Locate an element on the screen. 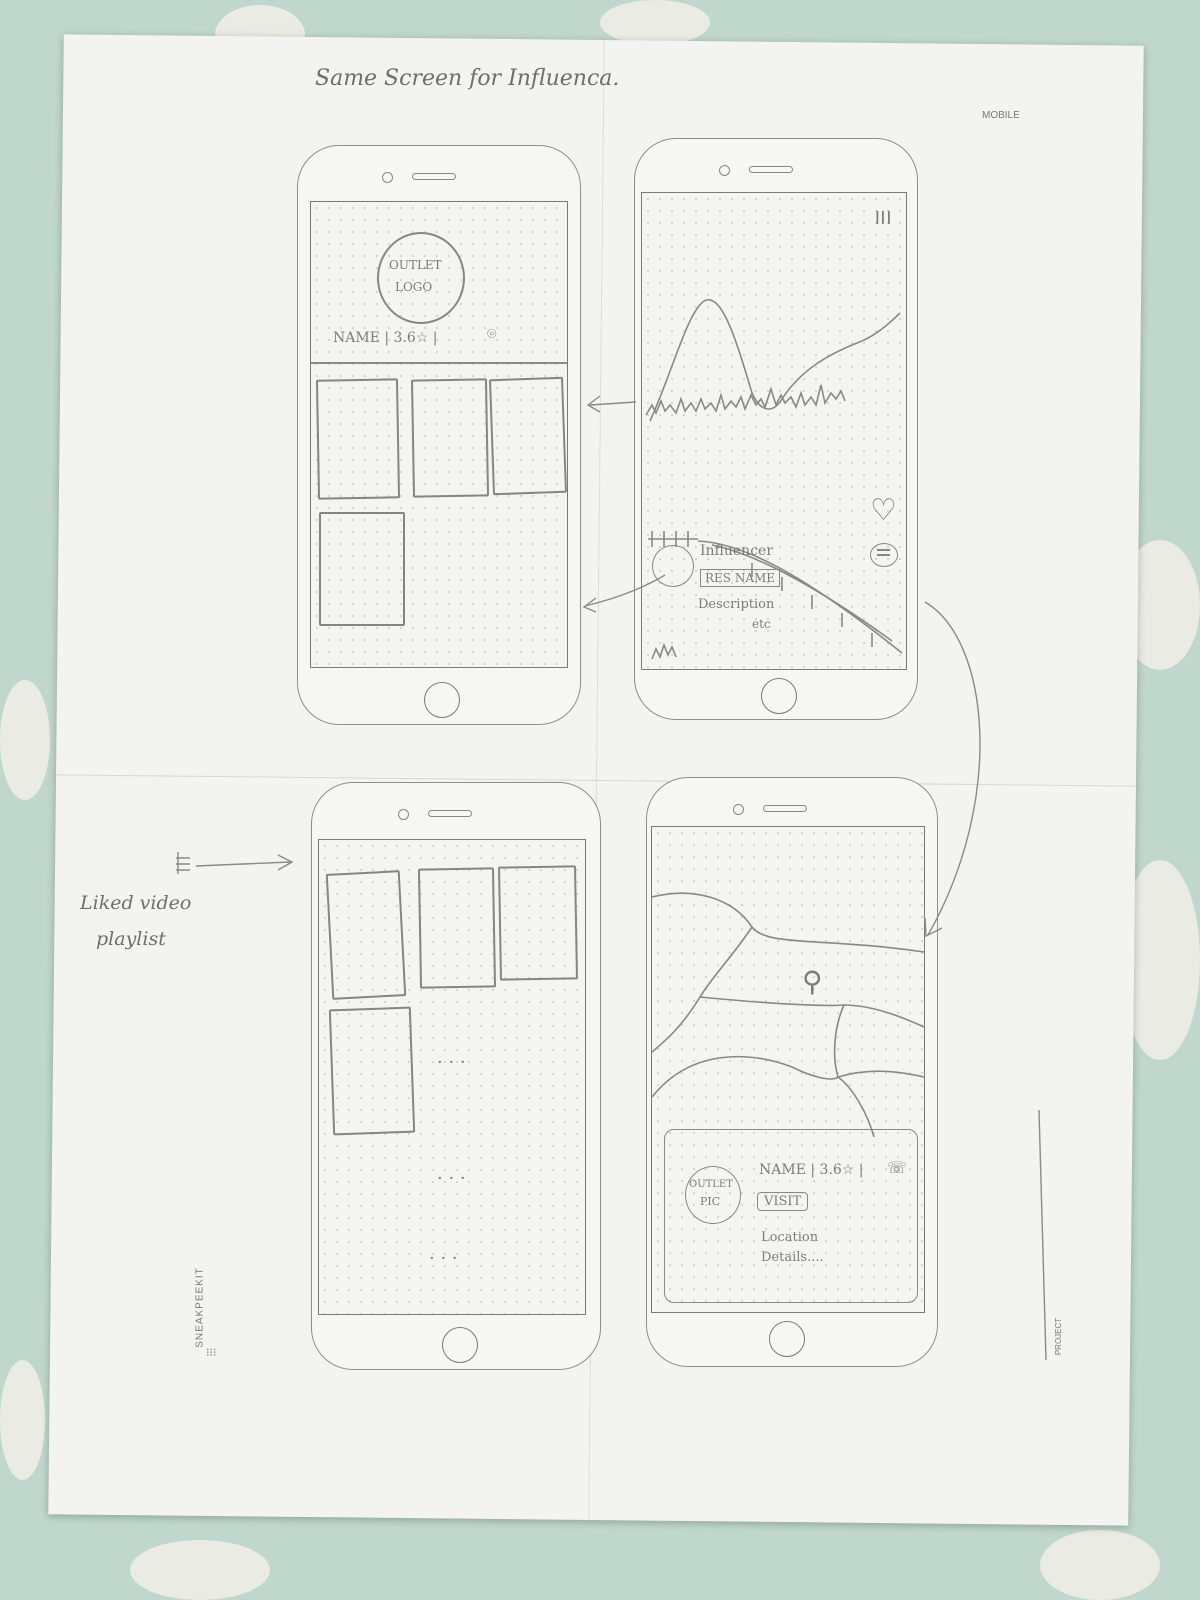 The image size is (1200, 1600). liked-note-line1: Liked video is located at coordinates (136, 903).